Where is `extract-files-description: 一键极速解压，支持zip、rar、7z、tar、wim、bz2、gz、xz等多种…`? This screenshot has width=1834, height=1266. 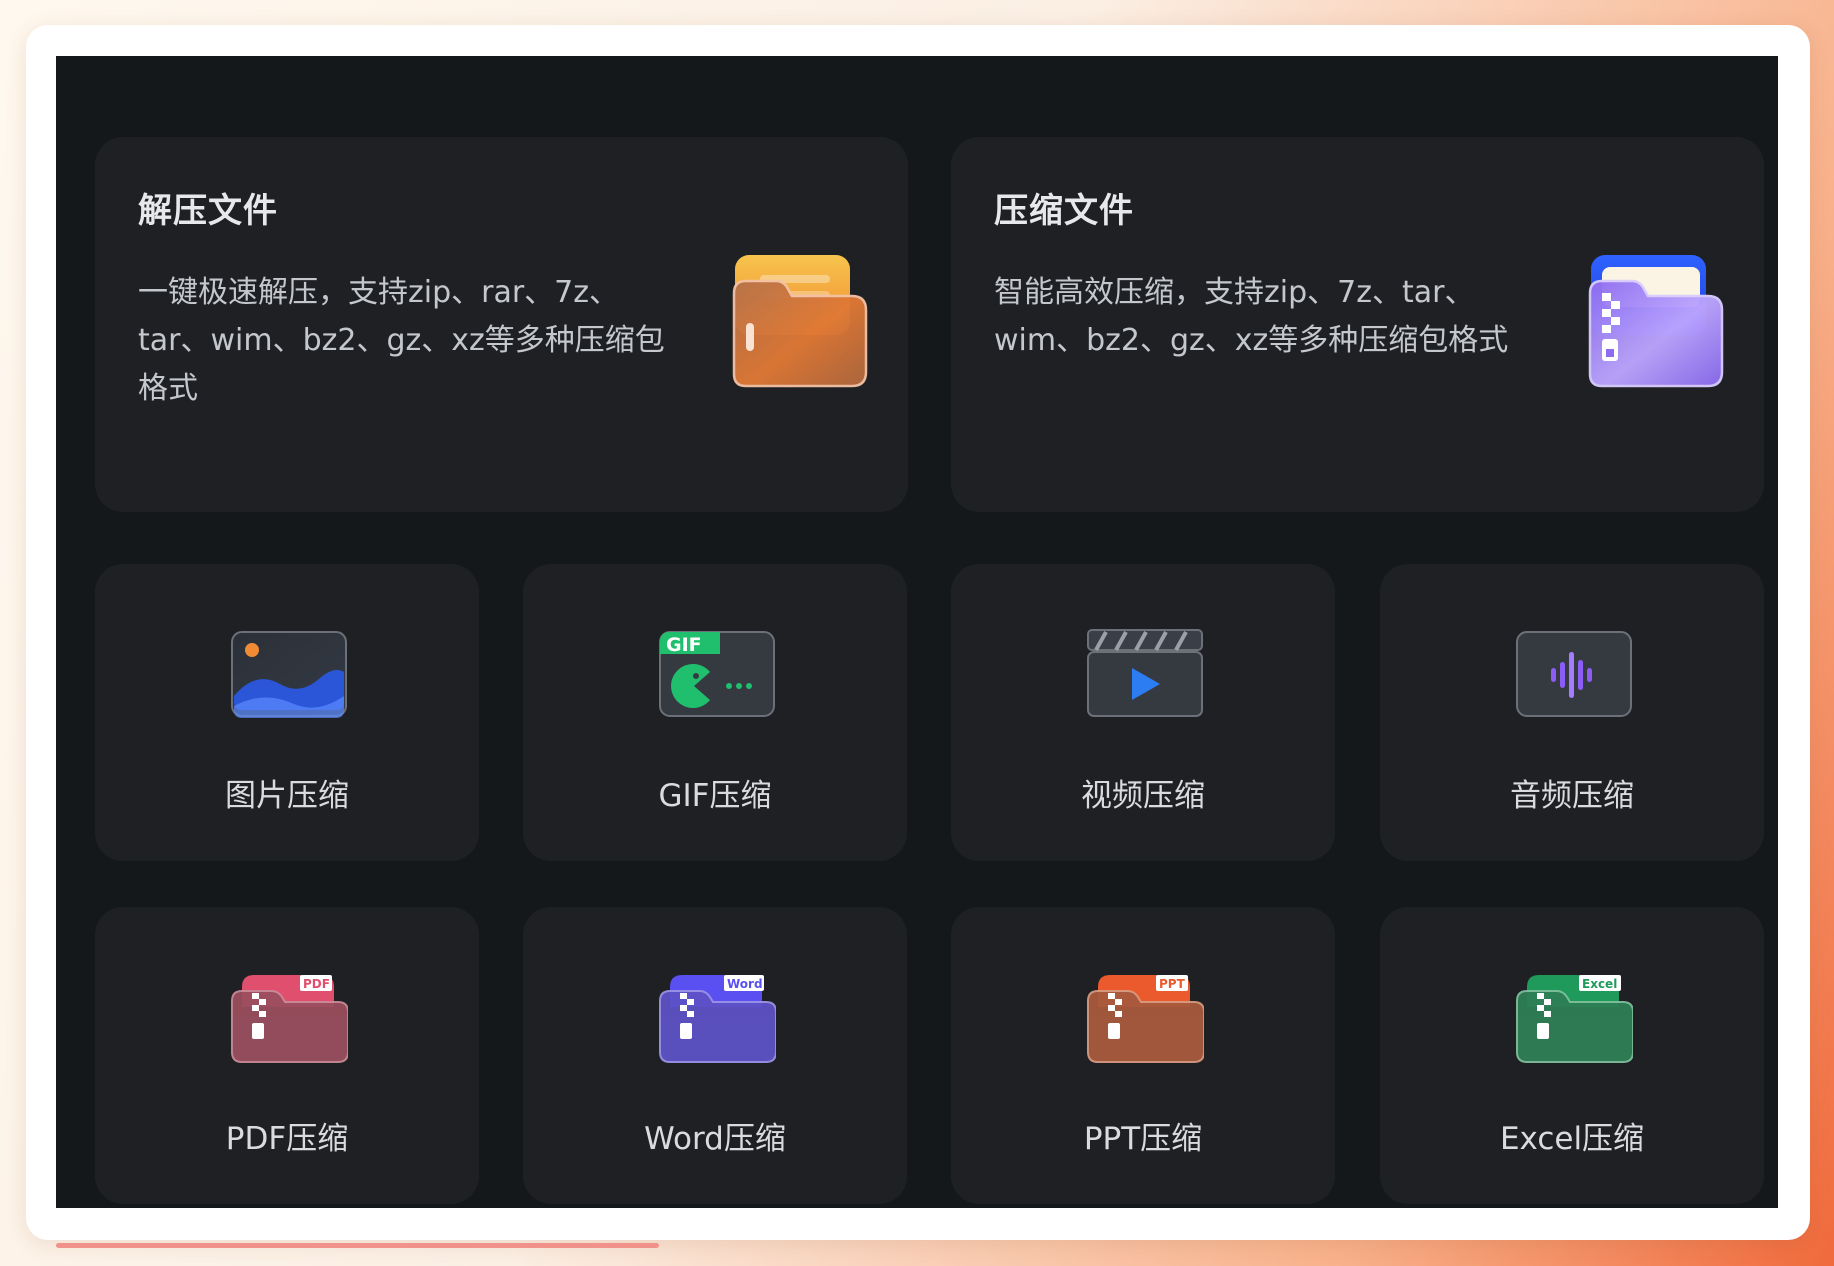 extract-files-description: 一键极速解压，支持zip、rar、7z、tar、wim、bz2、gz、xz等多种… is located at coordinates (401, 340).